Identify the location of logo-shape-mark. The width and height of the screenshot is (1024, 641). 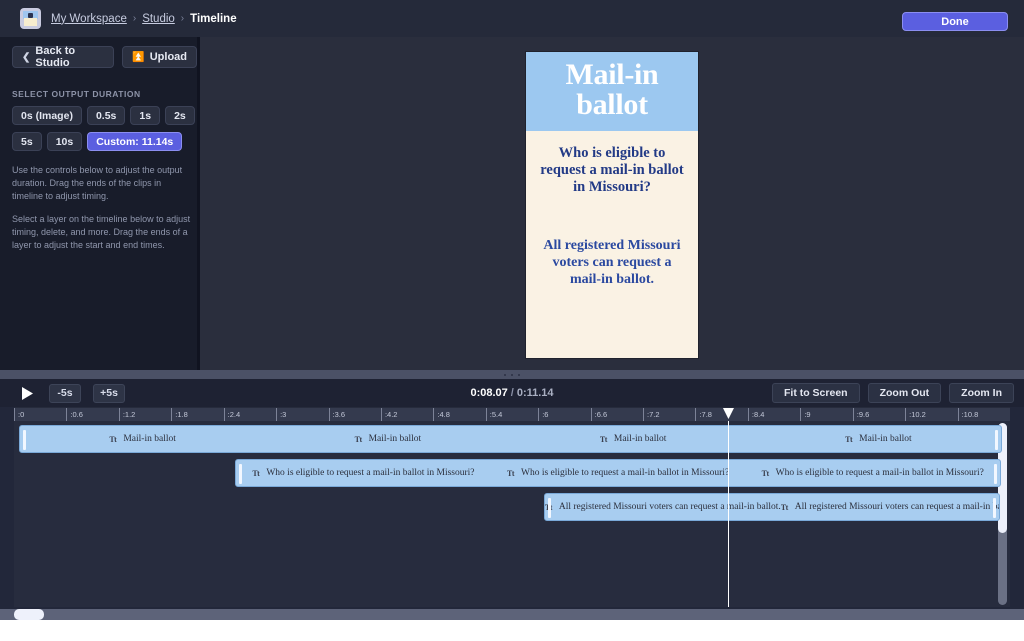
(30, 15).